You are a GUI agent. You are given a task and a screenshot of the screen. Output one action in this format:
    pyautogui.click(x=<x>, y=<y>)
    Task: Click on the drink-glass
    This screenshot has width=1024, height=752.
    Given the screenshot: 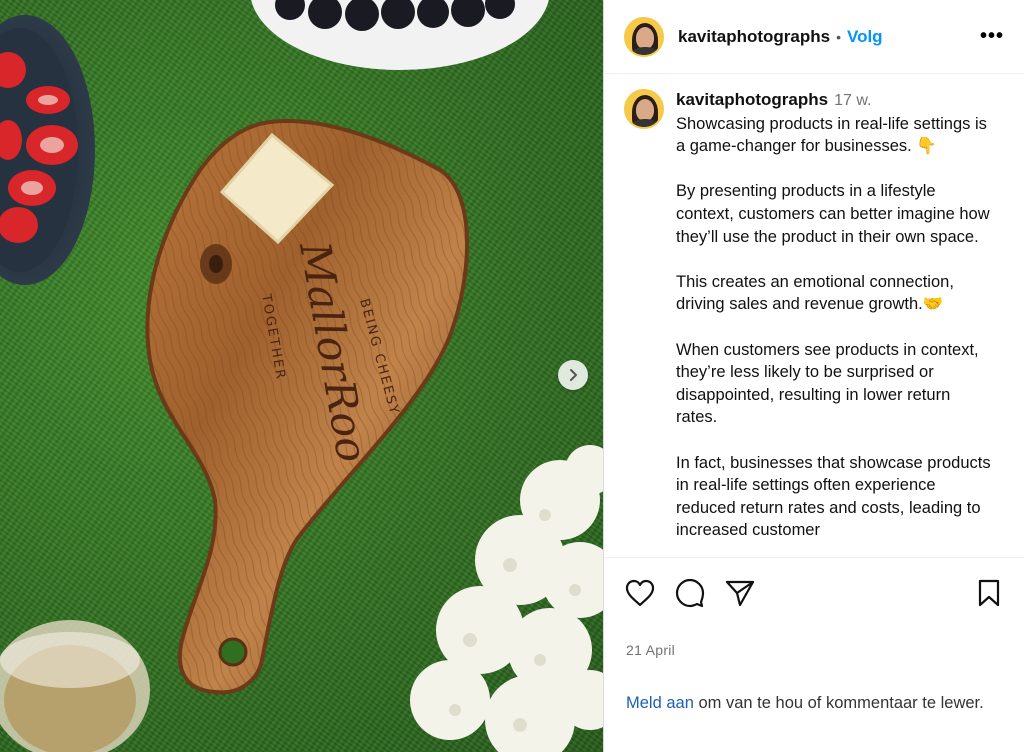 What is the action you would take?
    pyautogui.click(x=75, y=686)
    